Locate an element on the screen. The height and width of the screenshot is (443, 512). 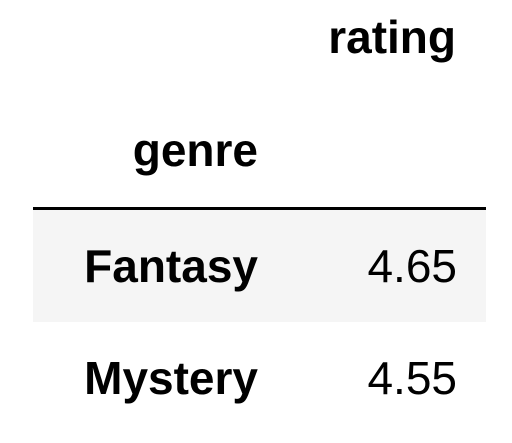
row-index-label: Mystery is located at coordinates (171, 378).